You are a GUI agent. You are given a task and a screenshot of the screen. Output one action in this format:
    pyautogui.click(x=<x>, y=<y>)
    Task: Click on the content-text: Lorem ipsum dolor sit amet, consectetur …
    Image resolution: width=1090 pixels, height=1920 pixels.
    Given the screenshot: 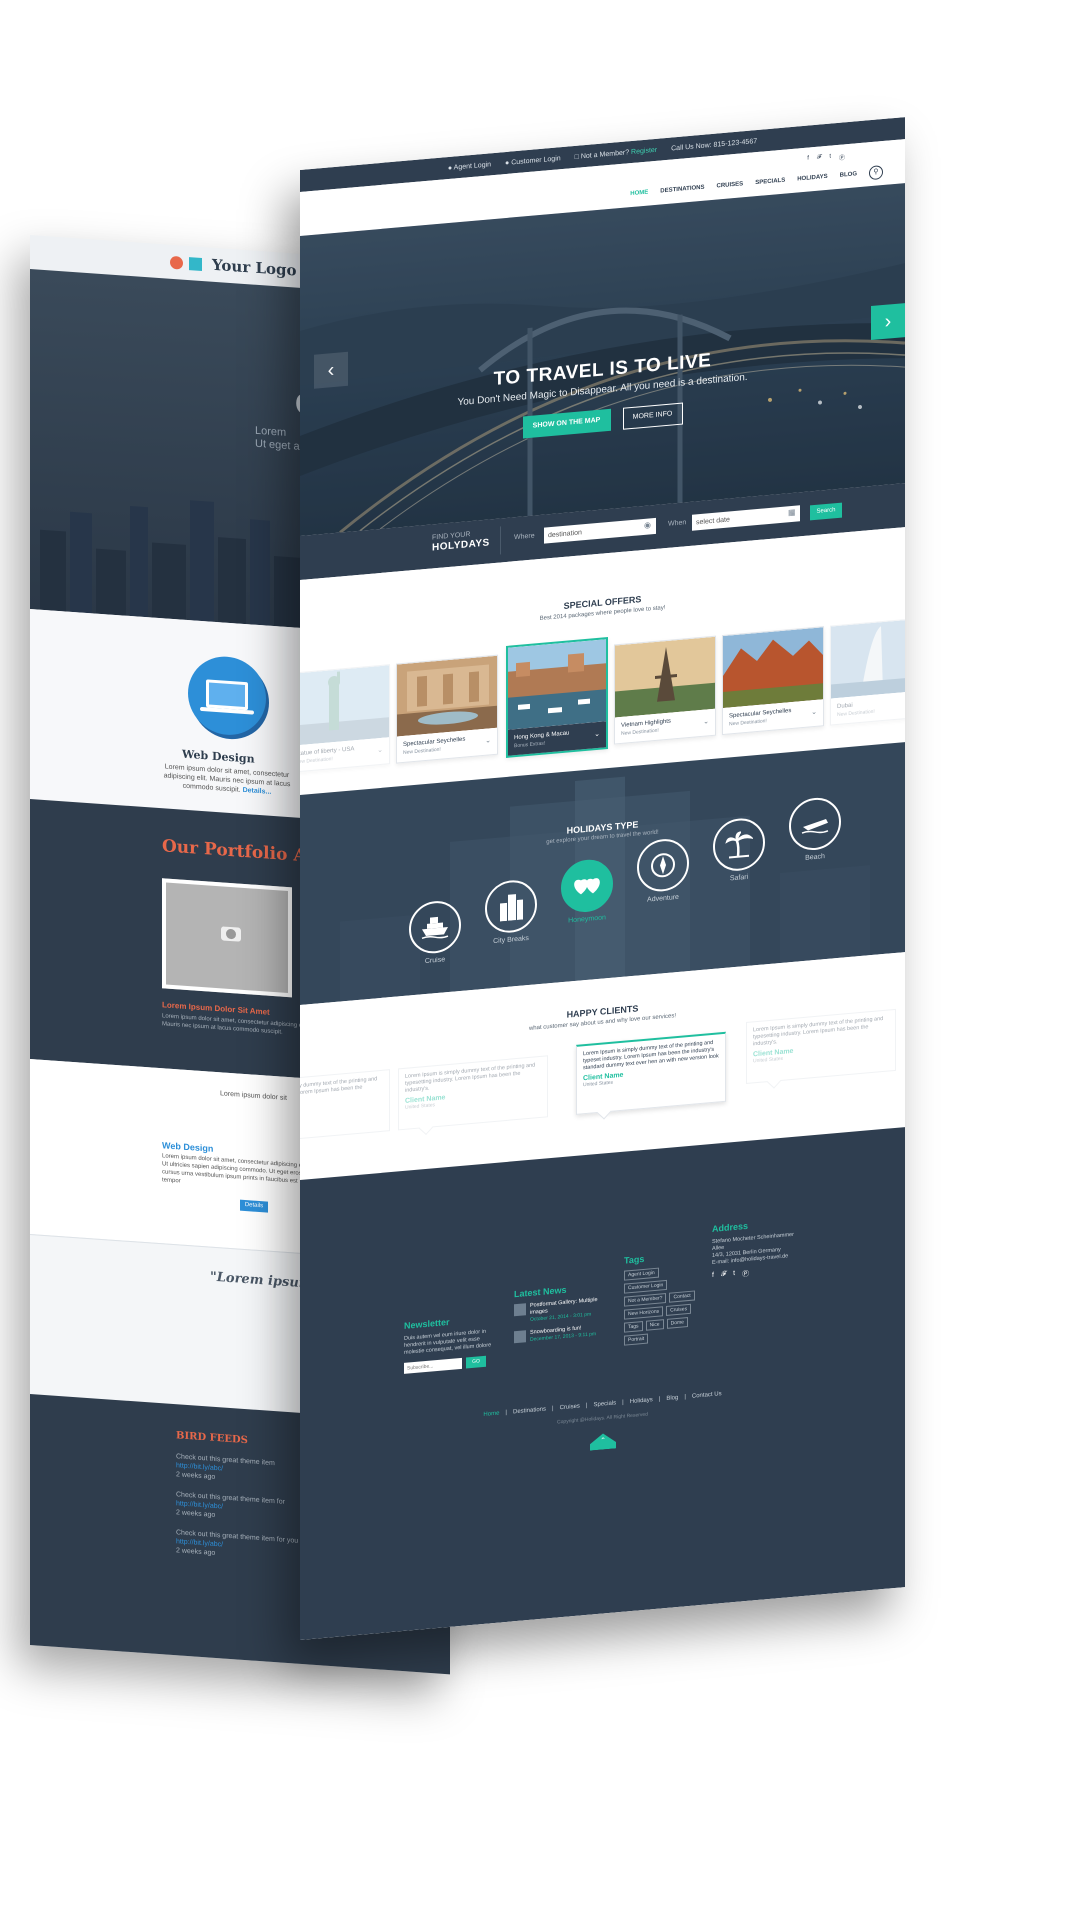 What is the action you would take?
    pyautogui.click(x=236, y=1169)
    